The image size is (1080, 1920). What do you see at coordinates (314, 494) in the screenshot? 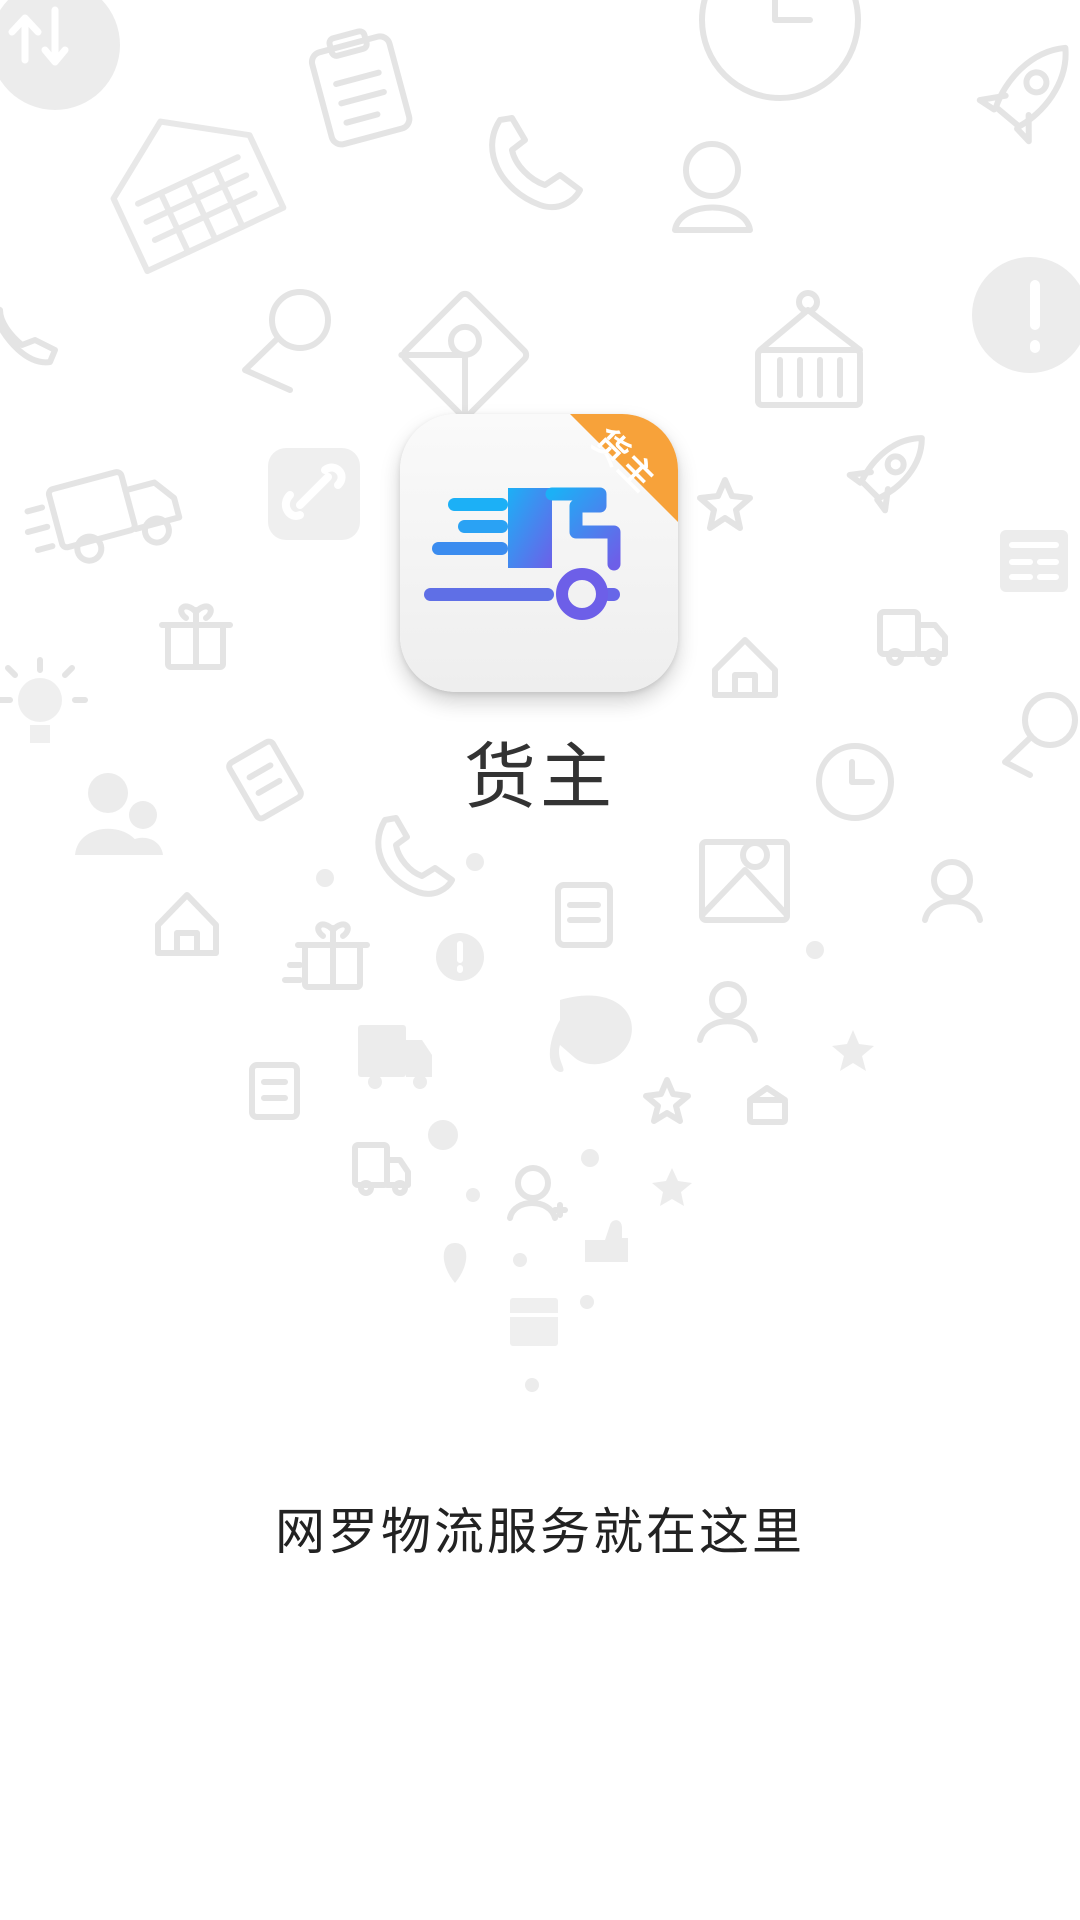
I see `link-icon` at bounding box center [314, 494].